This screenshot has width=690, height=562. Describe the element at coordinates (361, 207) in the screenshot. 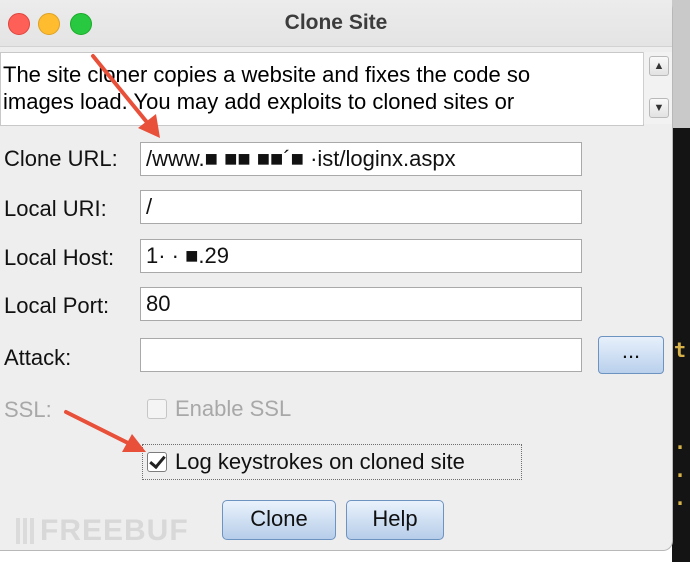

I see `local-uri-input: /` at that location.